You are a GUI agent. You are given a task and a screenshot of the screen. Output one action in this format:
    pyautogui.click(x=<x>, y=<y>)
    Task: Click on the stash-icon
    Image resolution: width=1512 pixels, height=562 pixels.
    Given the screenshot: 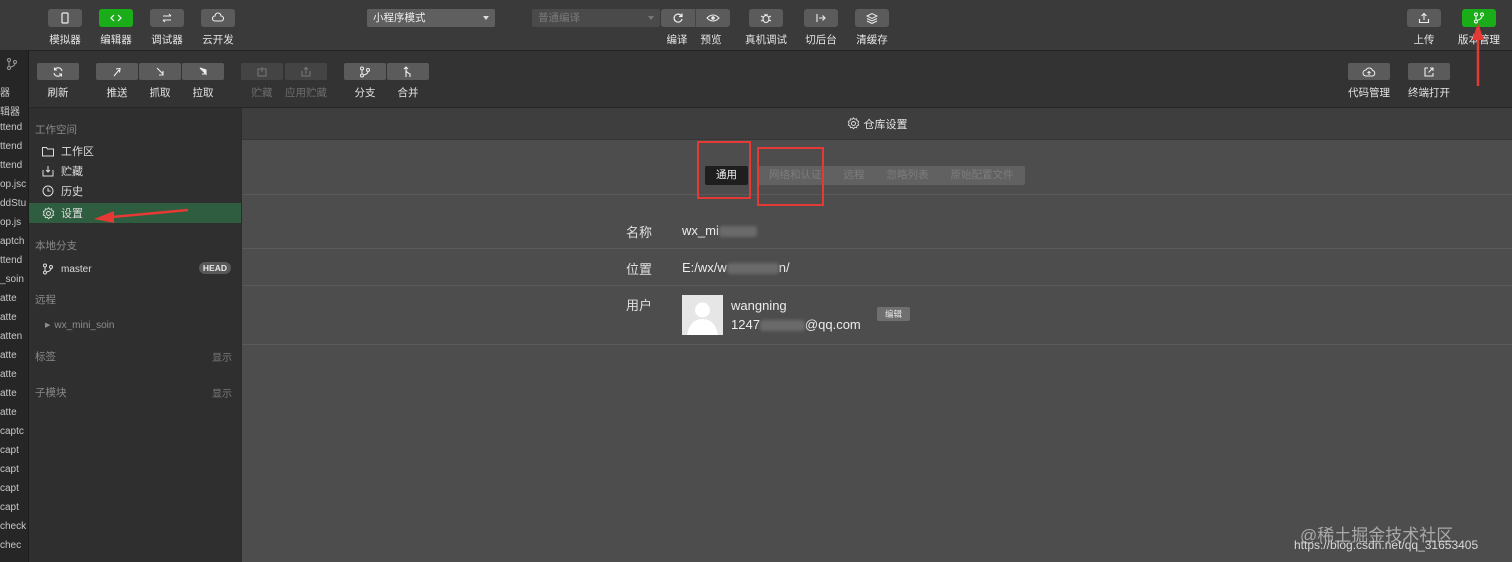 What is the action you would take?
    pyautogui.click(x=262, y=71)
    